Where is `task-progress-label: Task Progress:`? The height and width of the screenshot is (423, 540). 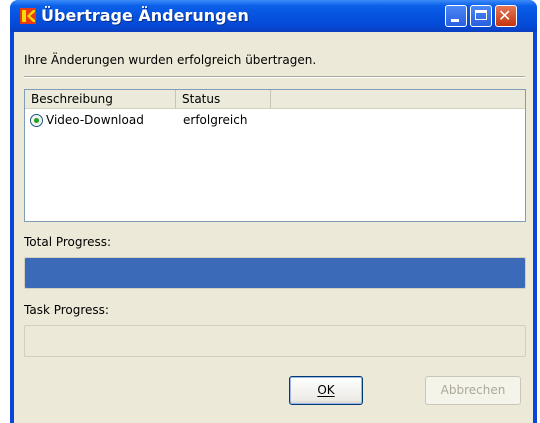
task-progress-label: Task Progress: is located at coordinates (66, 310).